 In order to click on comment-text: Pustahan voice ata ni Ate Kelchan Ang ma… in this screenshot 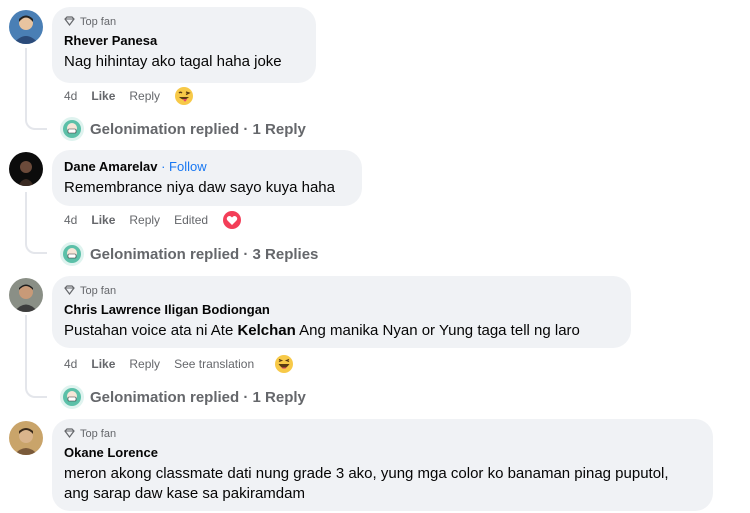, I will do `click(341, 331)`.